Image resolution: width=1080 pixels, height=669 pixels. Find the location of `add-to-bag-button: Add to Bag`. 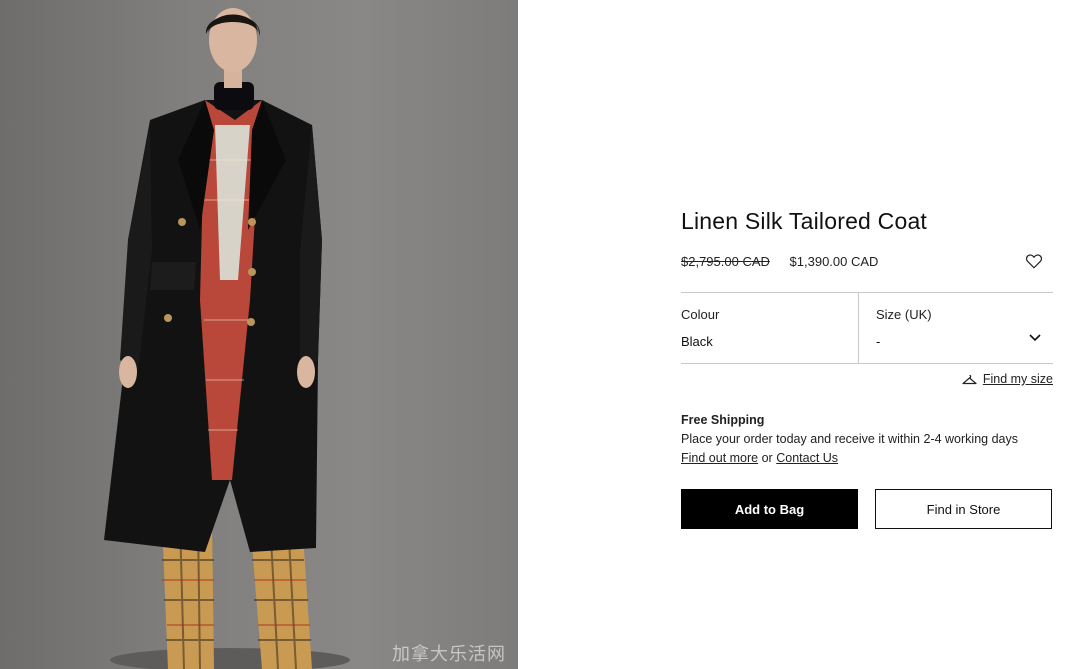

add-to-bag-button: Add to Bag is located at coordinates (769, 509).